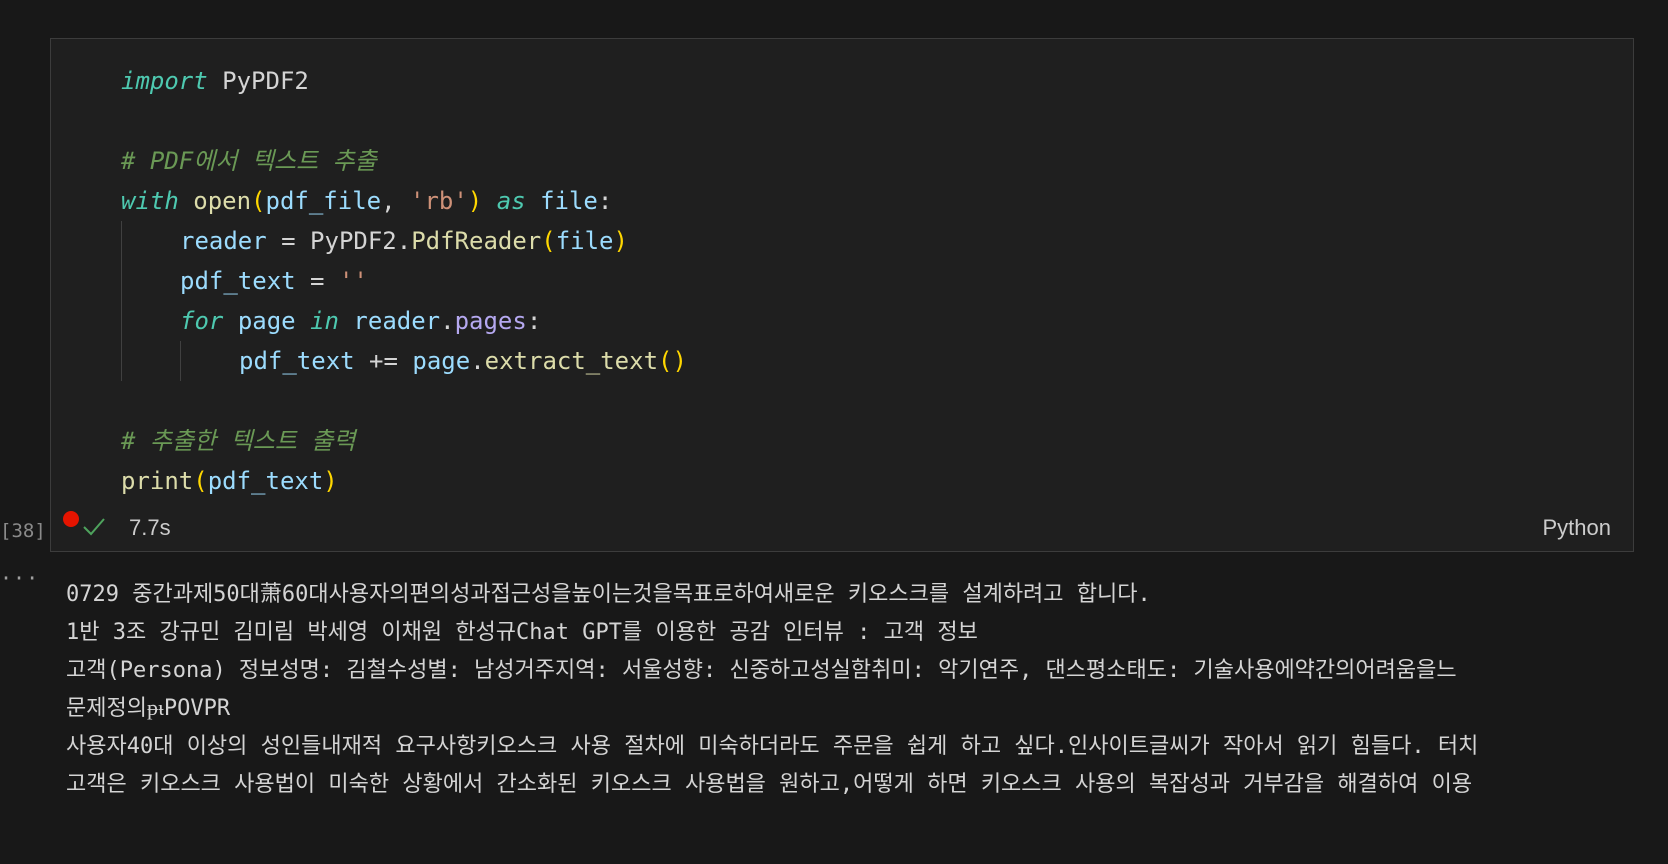 The width and height of the screenshot is (1668, 864). I want to click on execution-count: [38], so click(23, 531).